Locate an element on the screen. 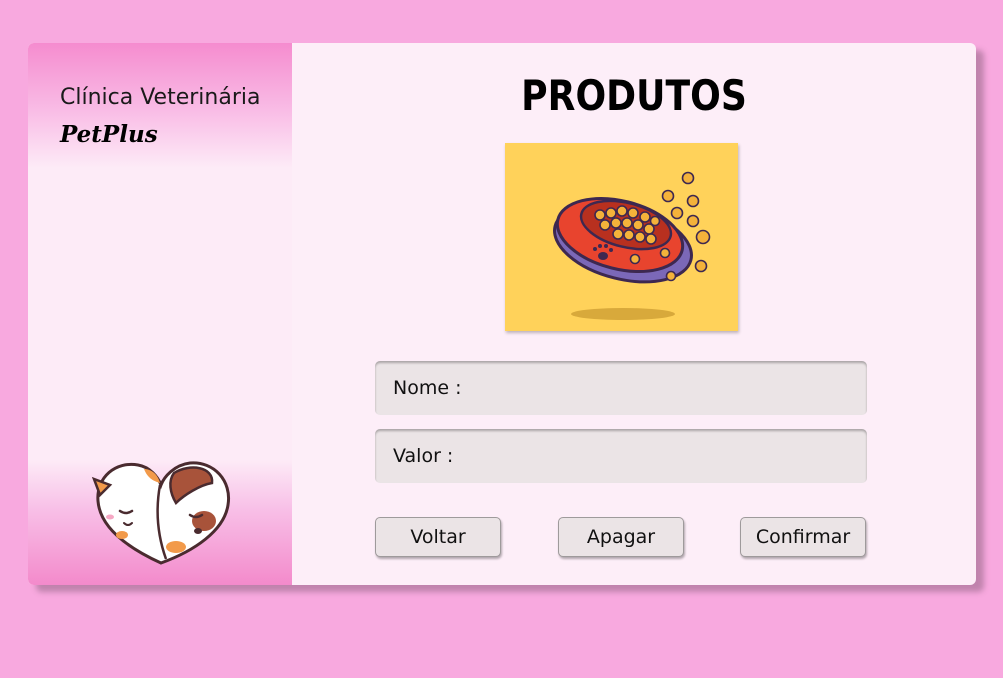 This screenshot has width=1003, height=678. cat-dog-heart-icon is located at coordinates (161, 513).